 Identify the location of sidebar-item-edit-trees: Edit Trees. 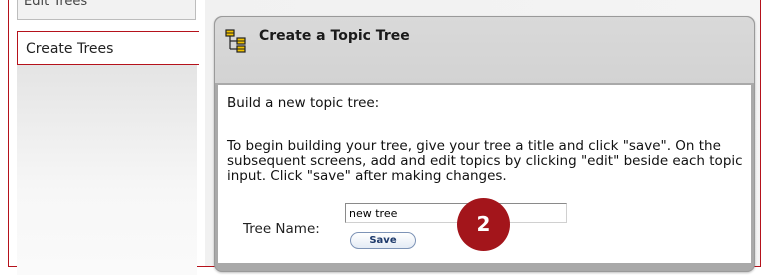
(106, 10).